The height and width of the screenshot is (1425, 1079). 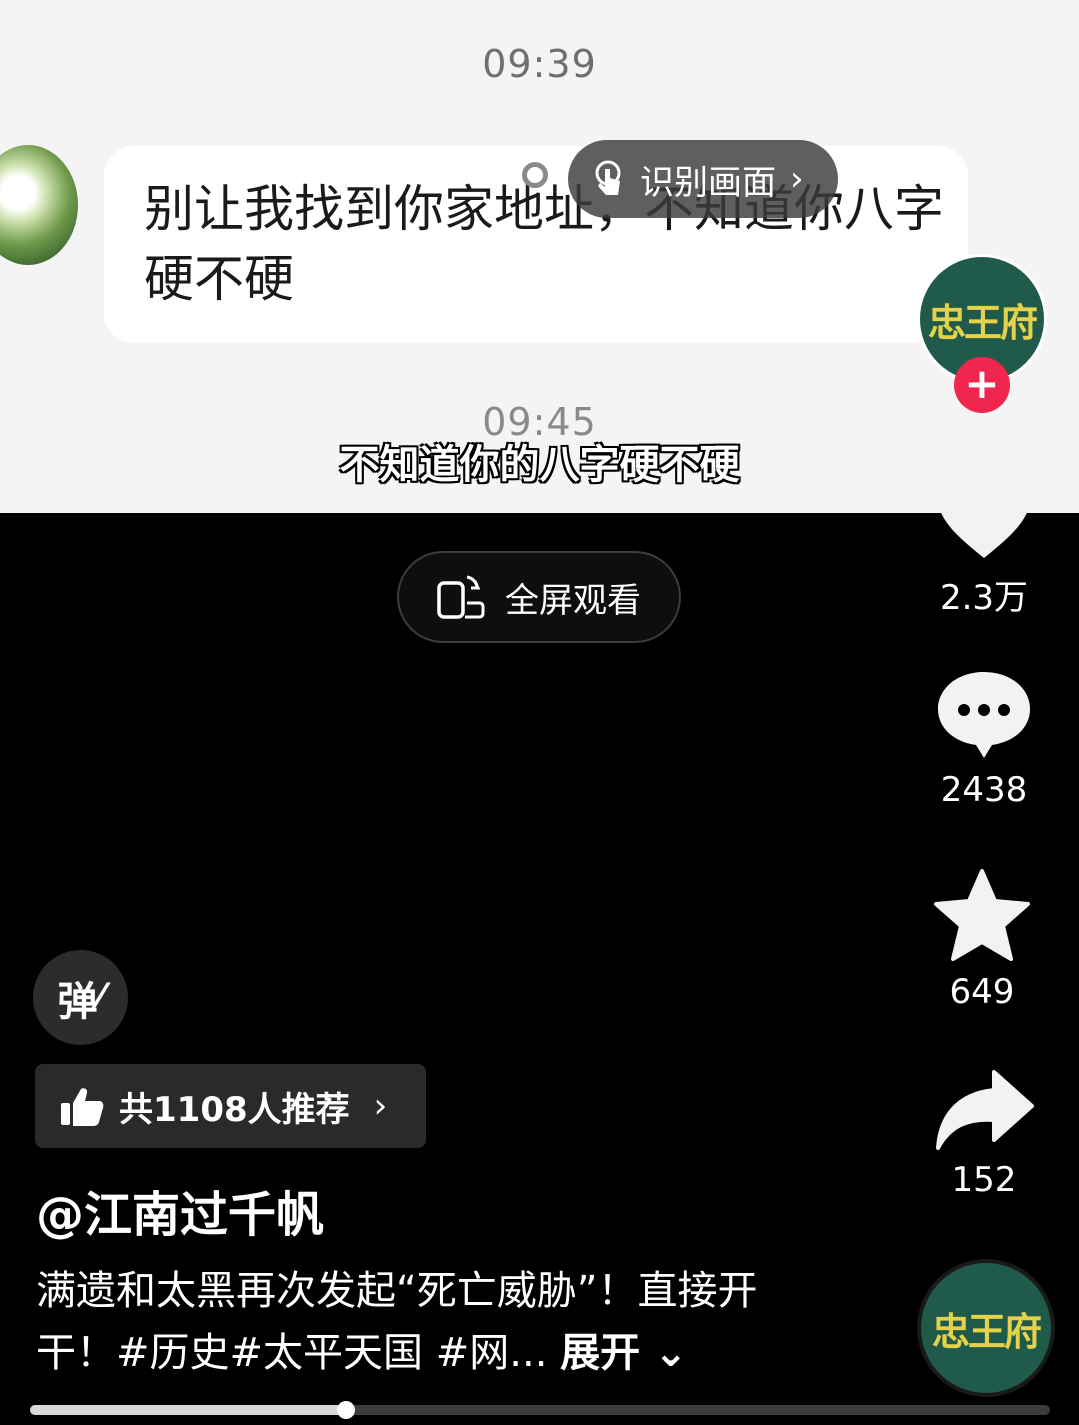 I want to click on recognize-frame-button: 识别画面 ›, so click(x=703, y=179).